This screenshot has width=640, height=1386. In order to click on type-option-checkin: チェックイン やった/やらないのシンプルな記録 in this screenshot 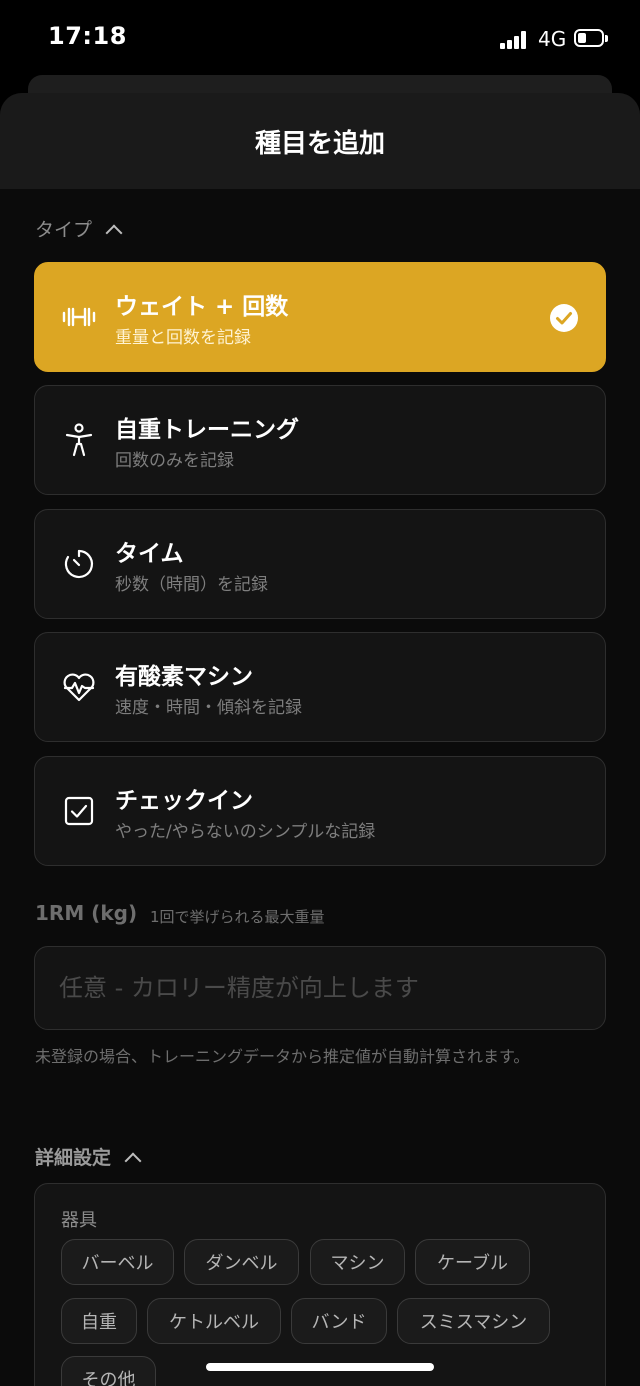, I will do `click(320, 811)`.